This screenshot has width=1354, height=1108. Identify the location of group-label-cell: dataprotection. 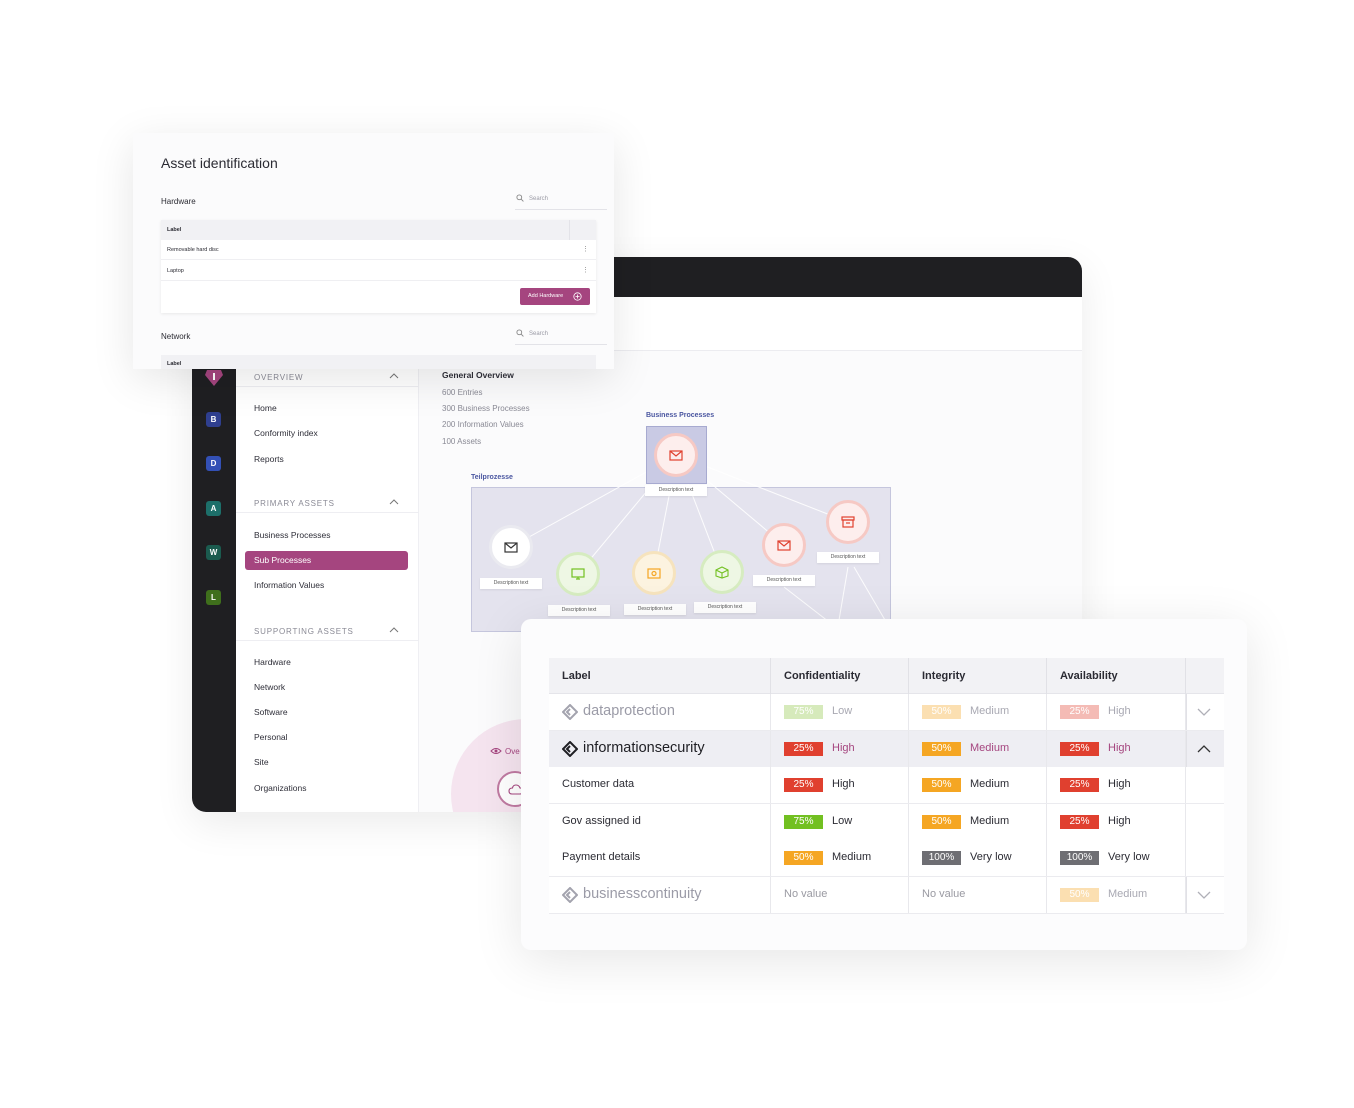
(660, 712).